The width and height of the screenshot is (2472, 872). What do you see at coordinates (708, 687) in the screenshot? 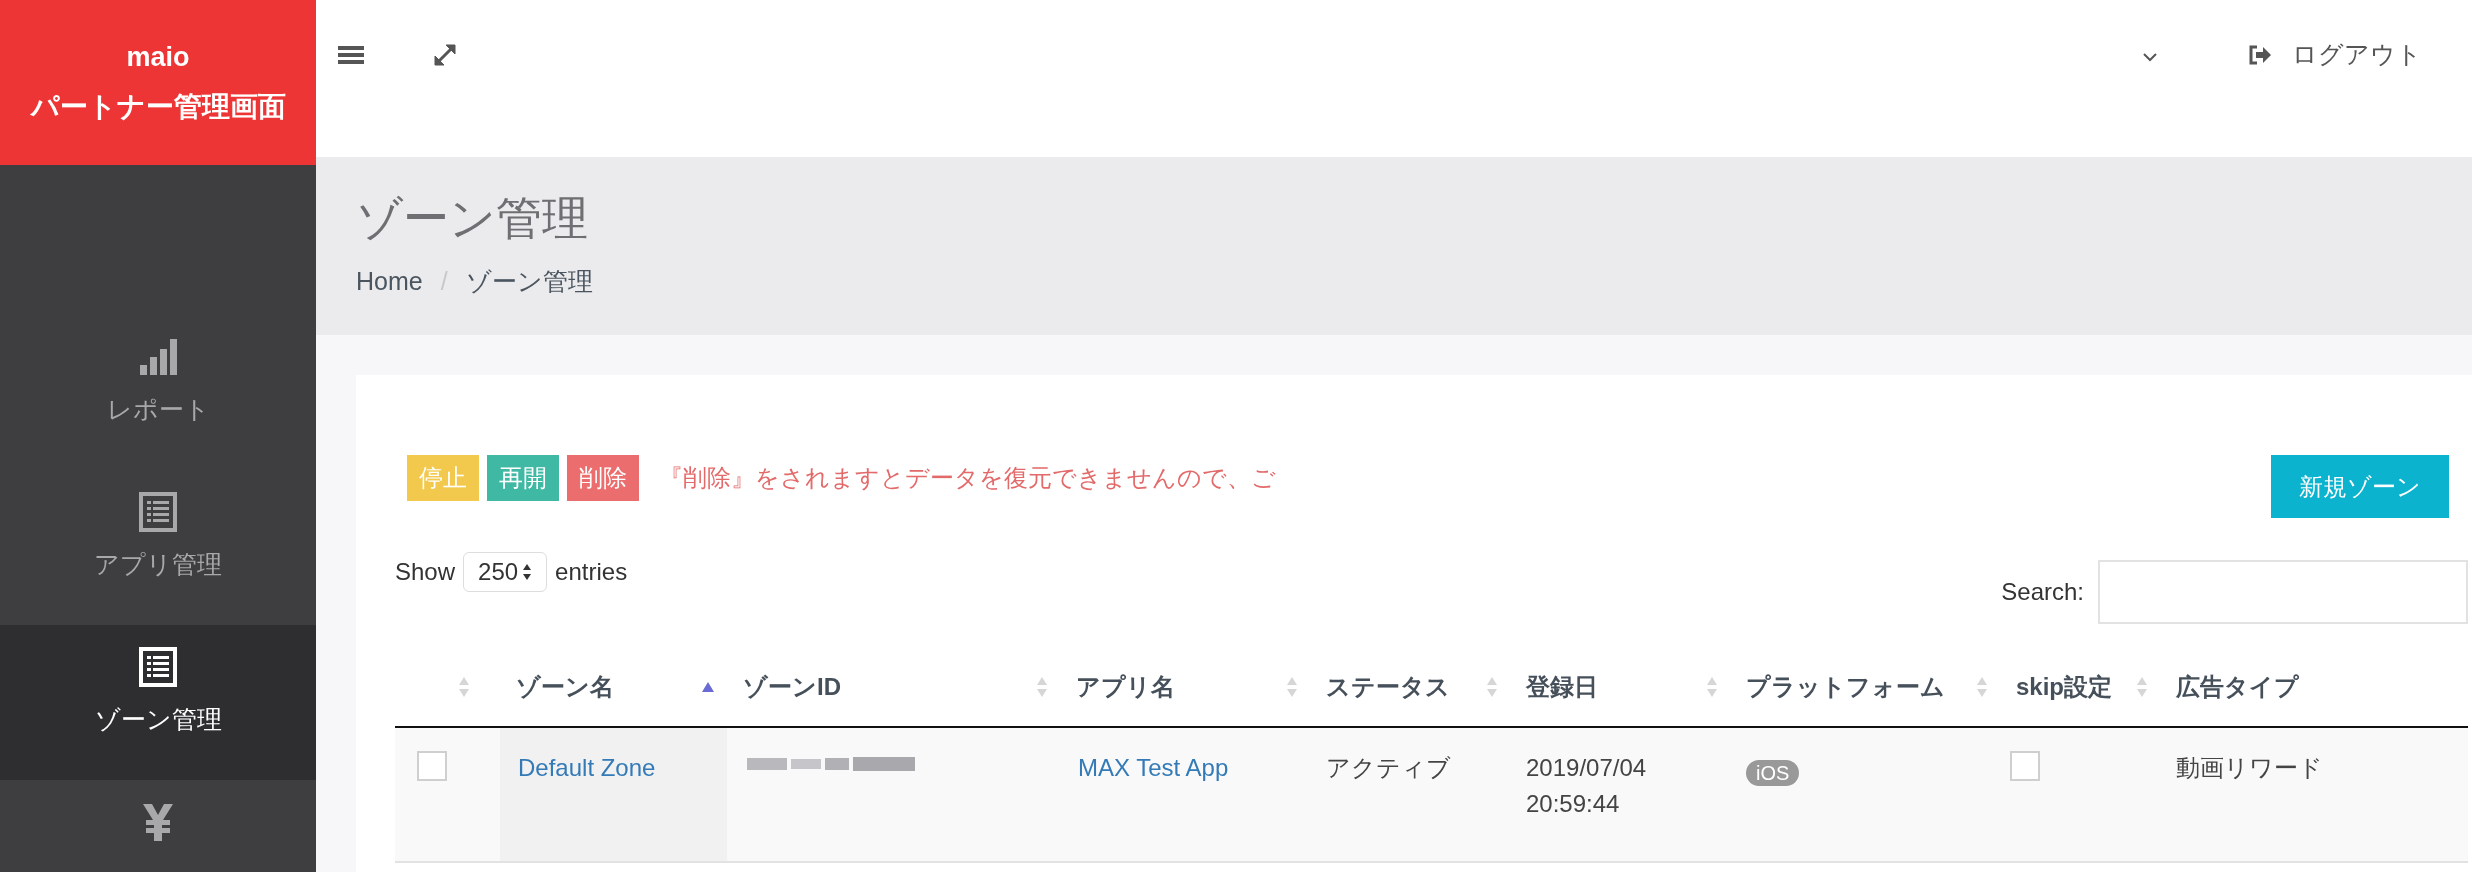
I see `sort-ascending-icon` at bounding box center [708, 687].